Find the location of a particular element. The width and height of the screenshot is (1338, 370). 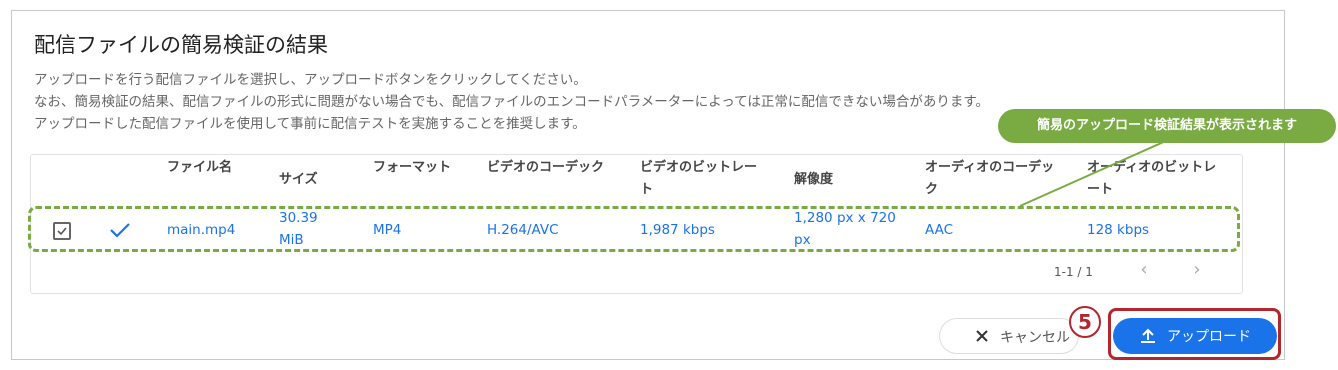

close-icon is located at coordinates (982, 336).